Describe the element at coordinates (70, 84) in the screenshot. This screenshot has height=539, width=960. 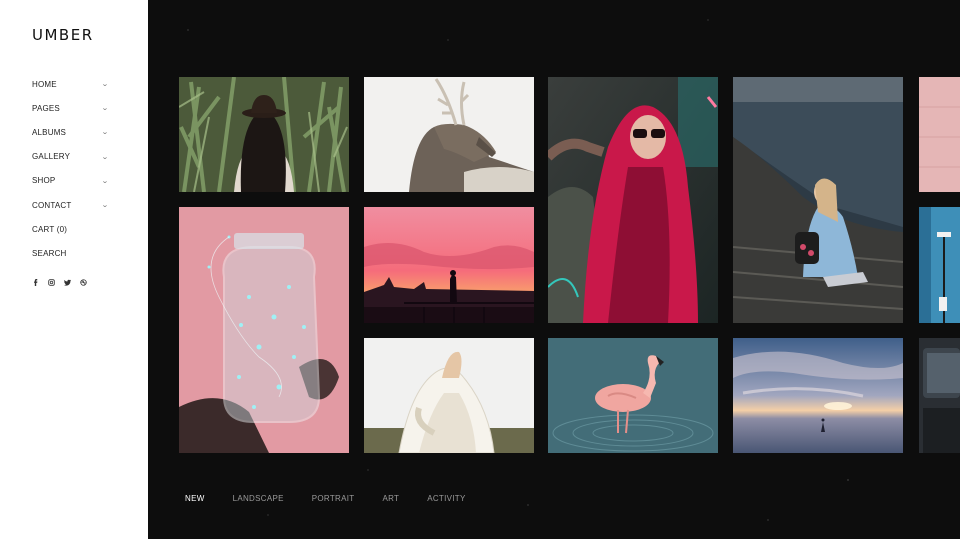
I see `menu-item-home: HOME ⌄` at that location.